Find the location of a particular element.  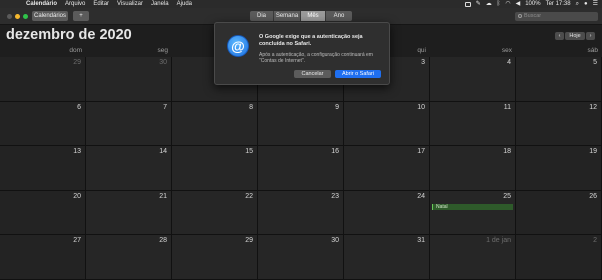

day-number: 22 is located at coordinates (249, 196).